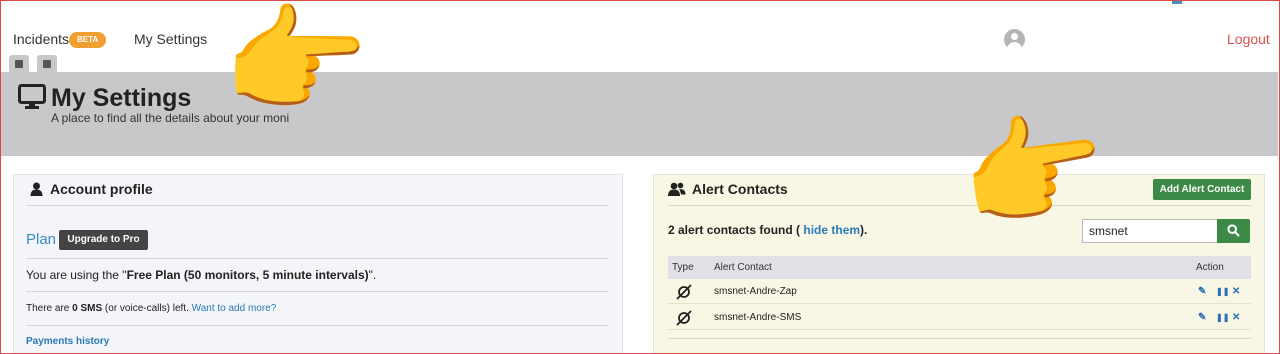 The height and width of the screenshot is (354, 1280). What do you see at coordinates (32, 96) in the screenshot?
I see `monitor-icon` at bounding box center [32, 96].